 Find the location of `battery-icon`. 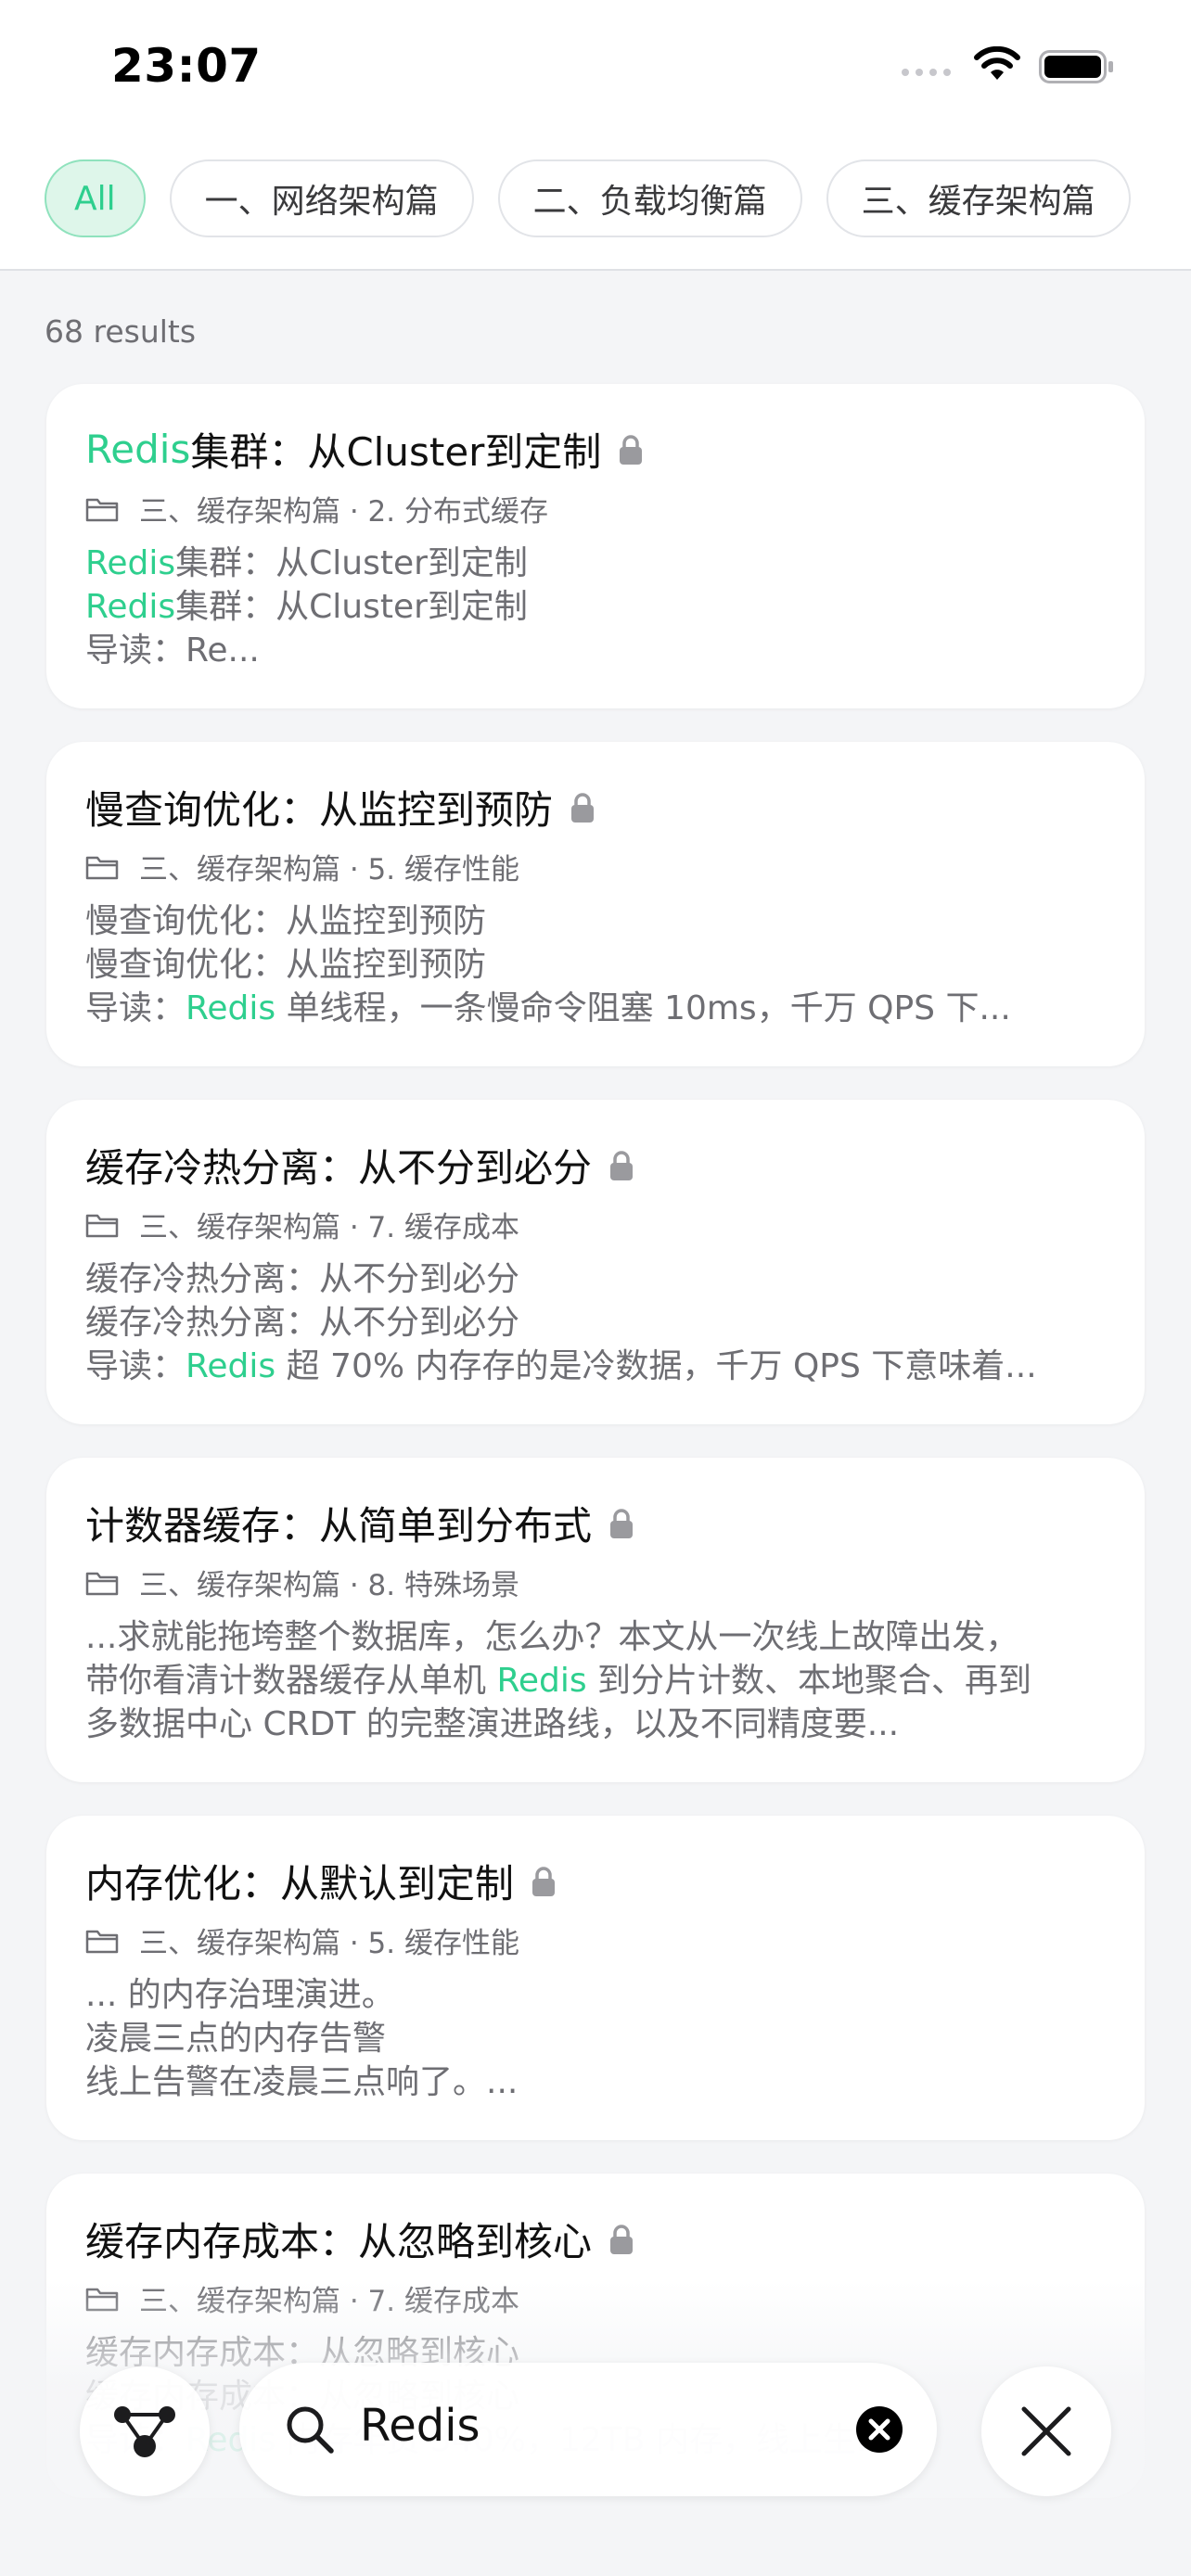

battery-icon is located at coordinates (1076, 66).